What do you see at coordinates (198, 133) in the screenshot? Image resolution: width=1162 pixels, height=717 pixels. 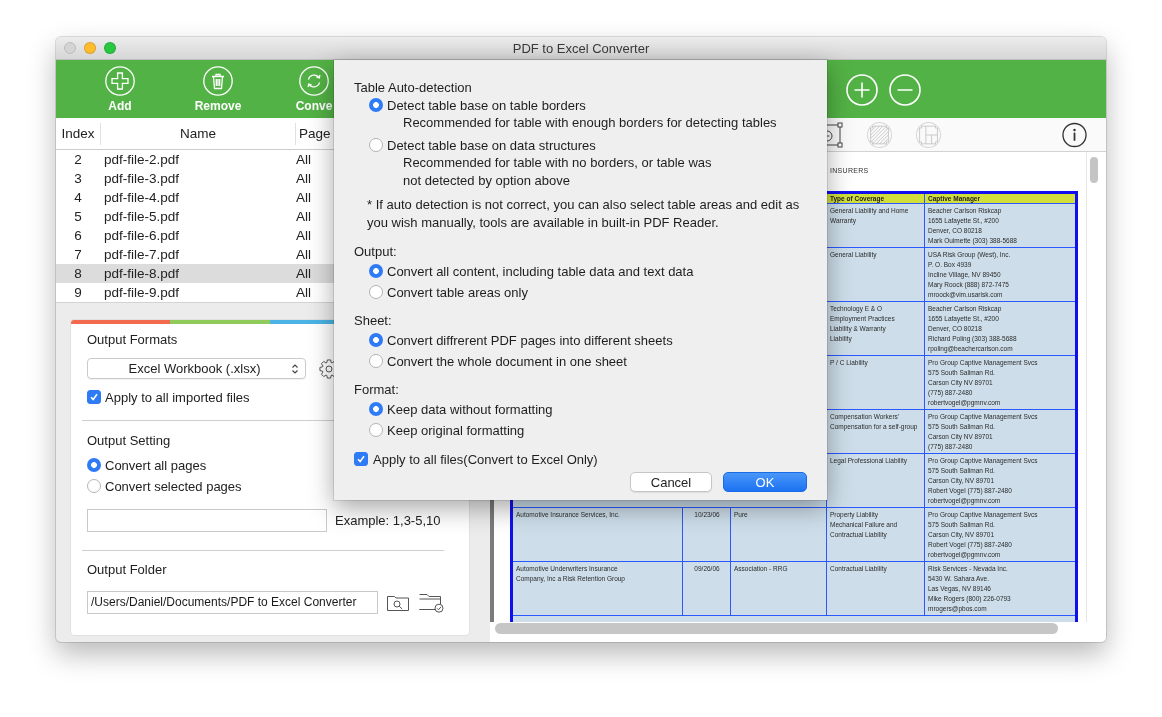 I see `column-header: Name` at bounding box center [198, 133].